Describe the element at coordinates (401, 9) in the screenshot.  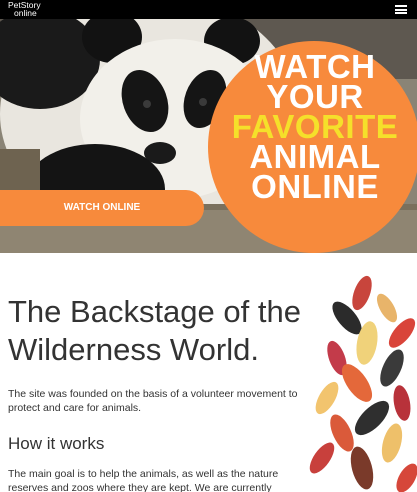
I see `hamburger-menu-icon` at that location.